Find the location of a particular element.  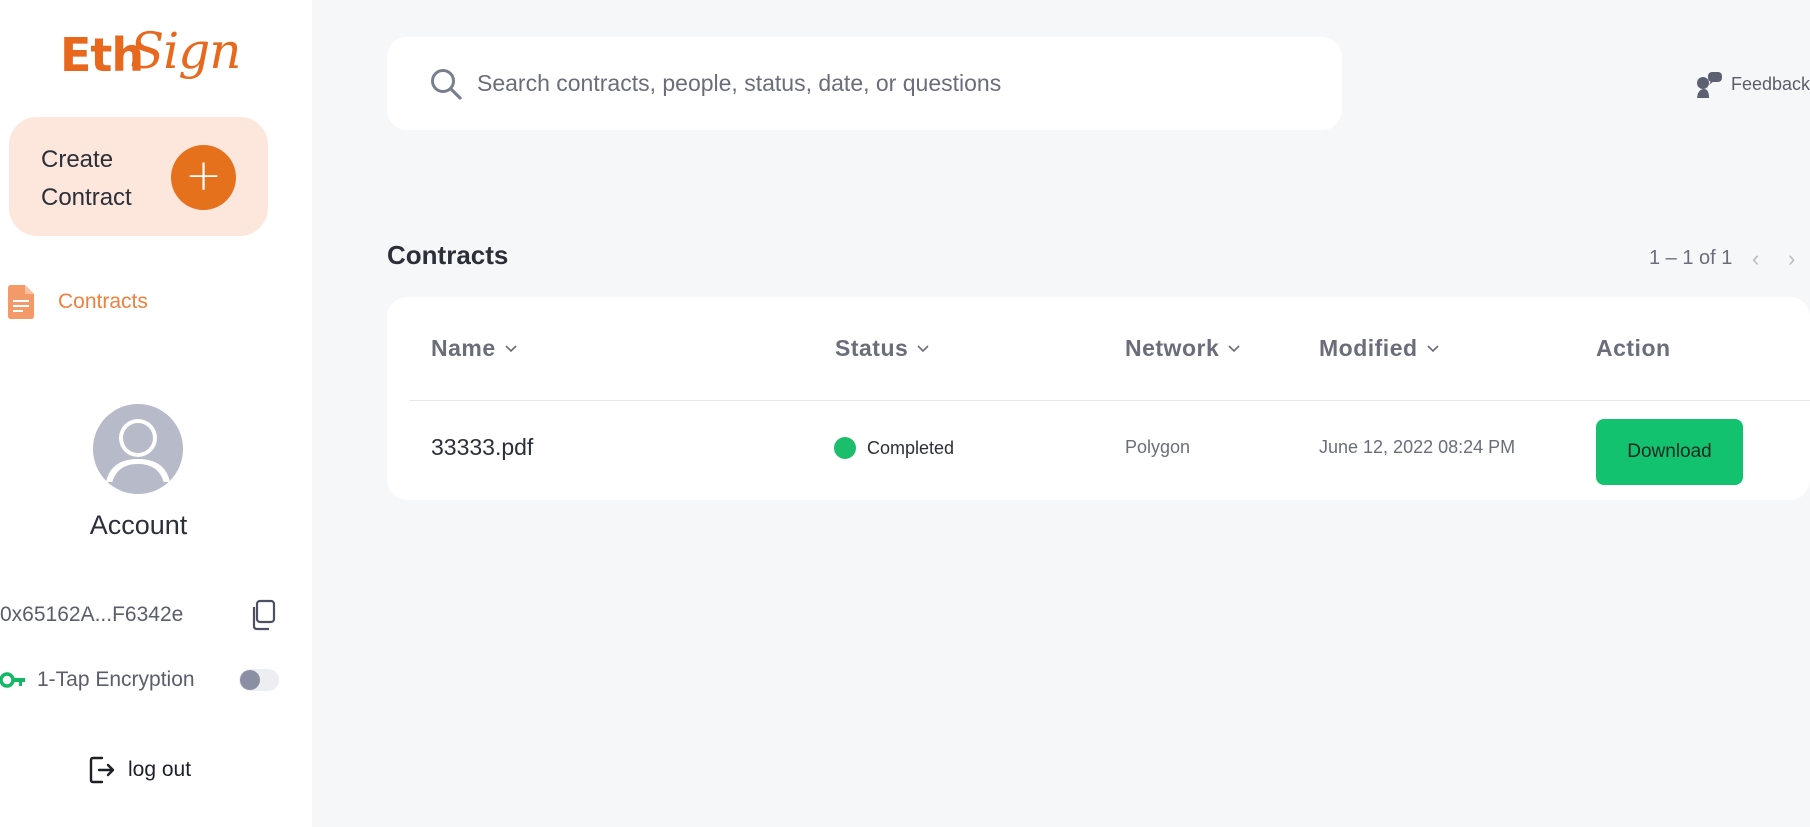

search-bar is located at coordinates (864, 83).